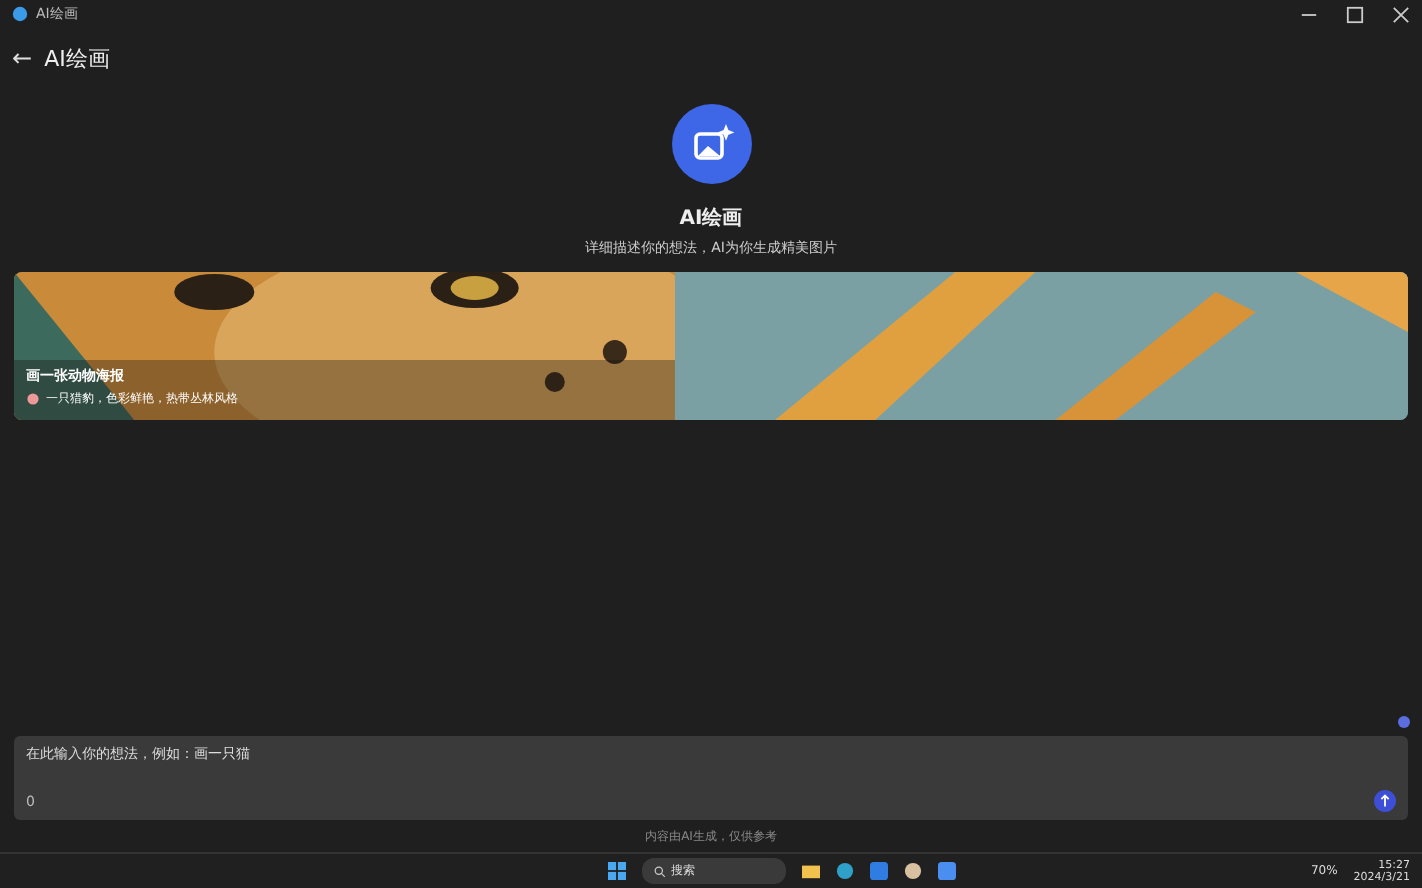 This screenshot has width=1422, height=888. What do you see at coordinates (1401, 14) in the screenshot?
I see `close-icon` at bounding box center [1401, 14].